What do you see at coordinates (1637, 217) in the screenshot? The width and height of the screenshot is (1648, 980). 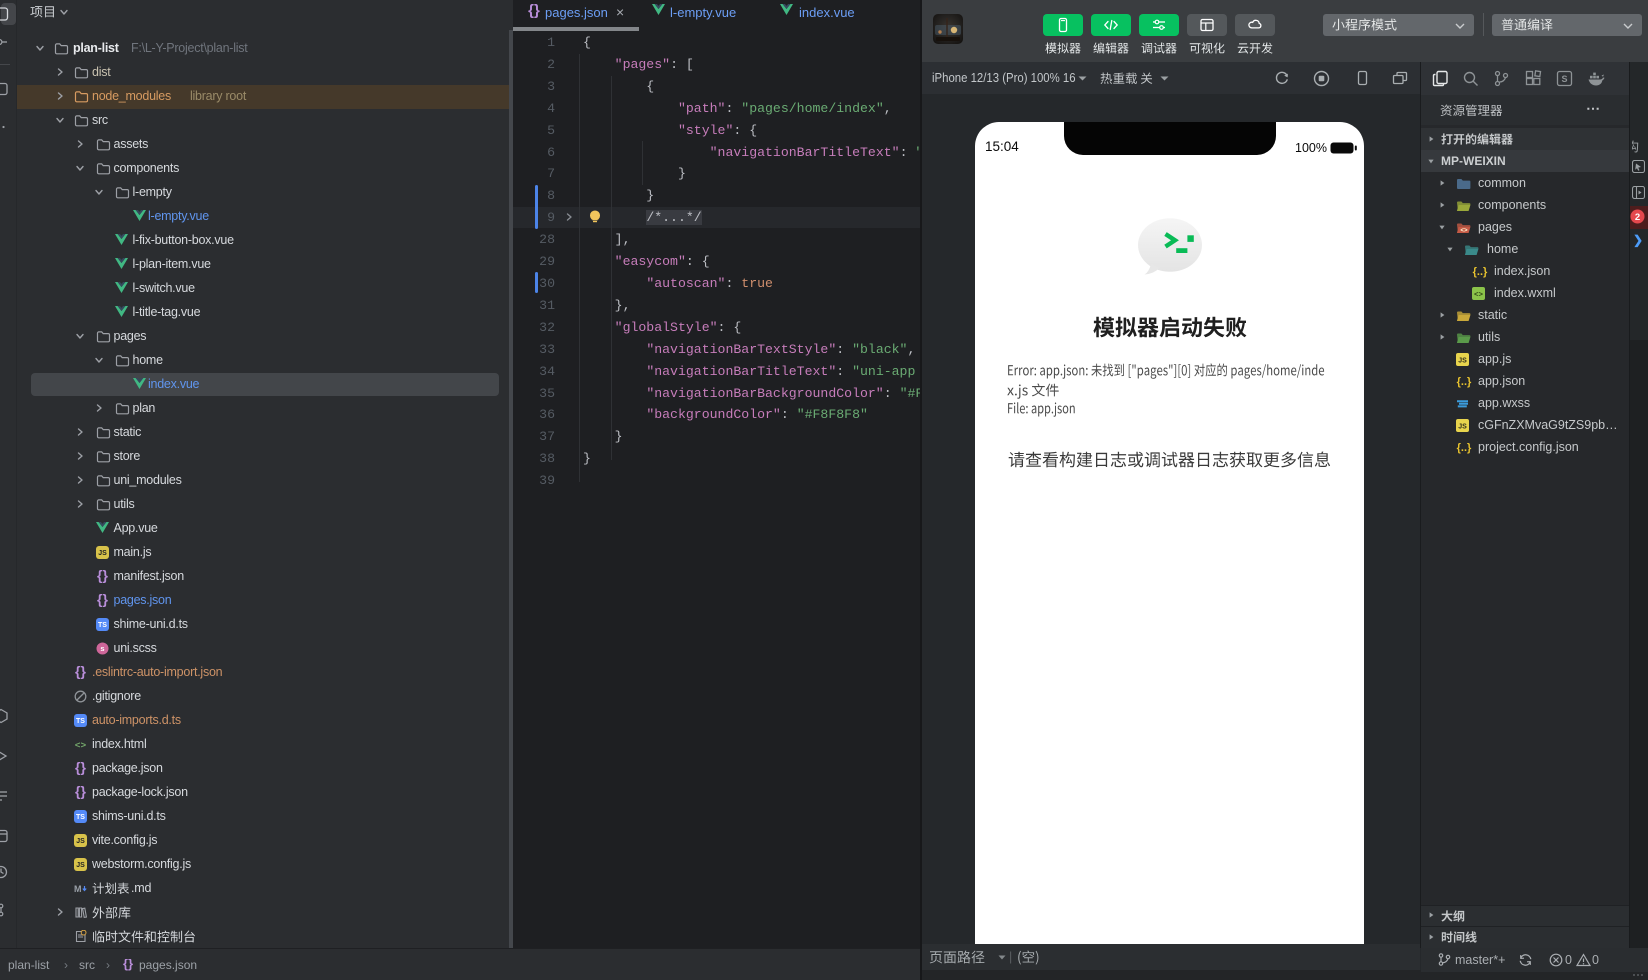 I see `svg-text: 2` at bounding box center [1637, 217].